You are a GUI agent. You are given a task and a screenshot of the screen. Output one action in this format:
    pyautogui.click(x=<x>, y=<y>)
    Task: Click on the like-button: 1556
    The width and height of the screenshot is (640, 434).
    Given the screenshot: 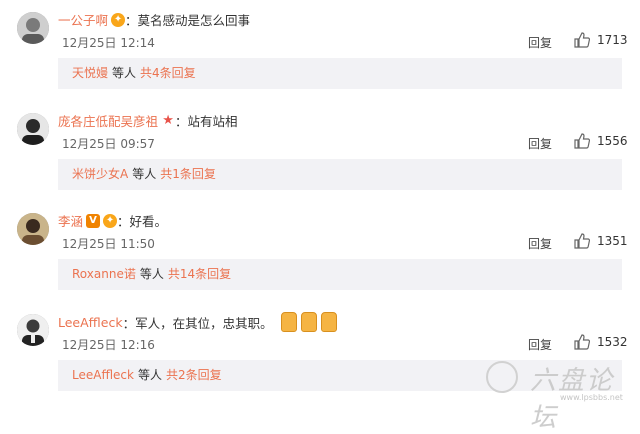 What is the action you would take?
    pyautogui.click(x=600, y=141)
    